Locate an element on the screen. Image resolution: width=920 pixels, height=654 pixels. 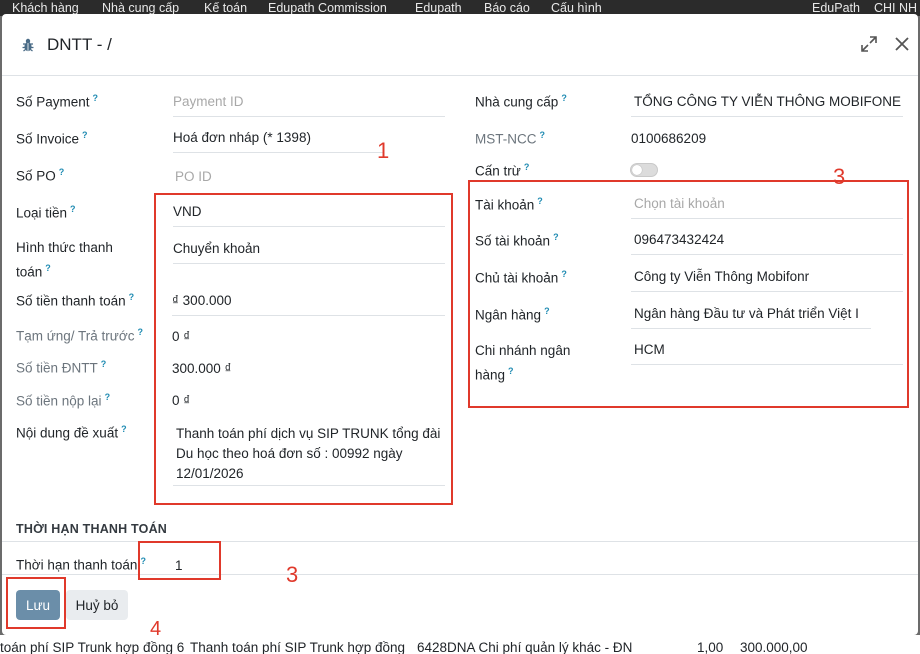
dialog-footer: Lưu Huỷ bỏ is located at coordinates (460, 604).